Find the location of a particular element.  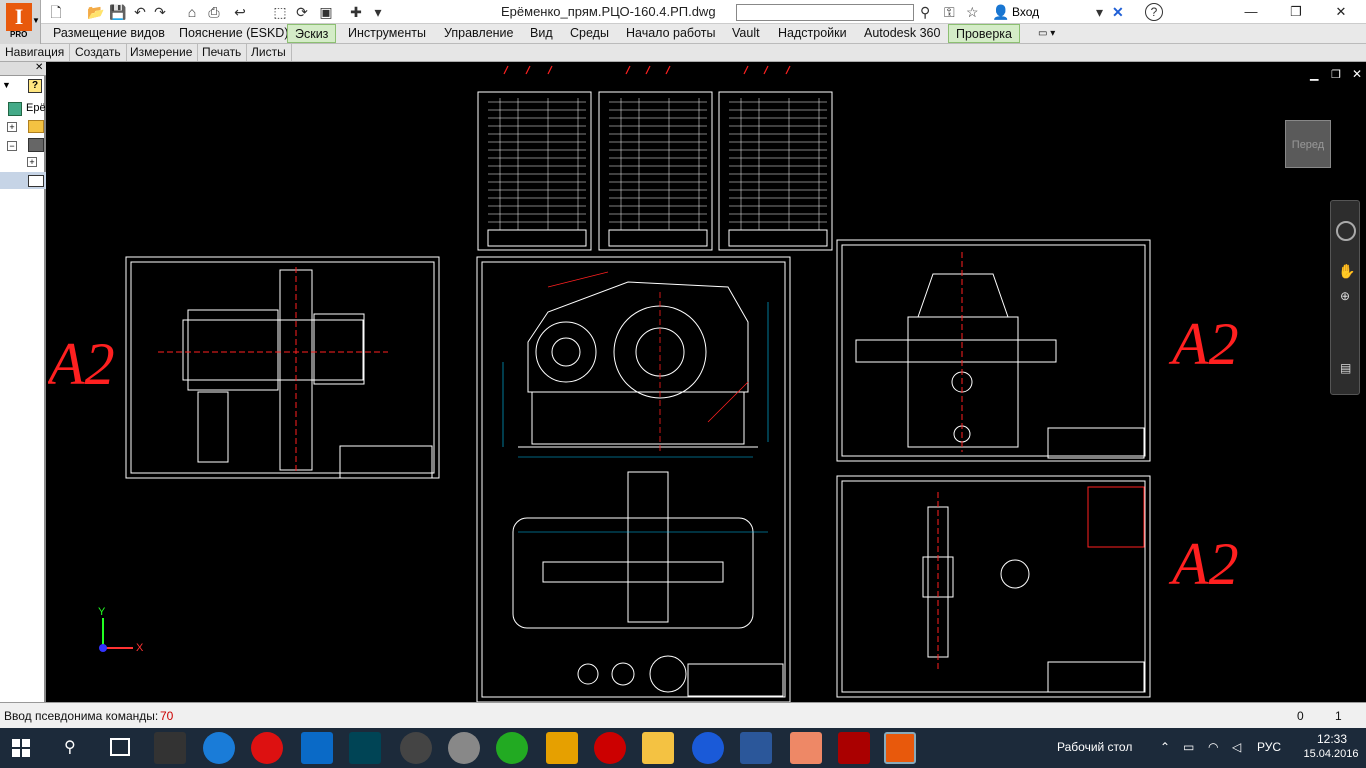

reader-icon is located at coordinates (365, 748).